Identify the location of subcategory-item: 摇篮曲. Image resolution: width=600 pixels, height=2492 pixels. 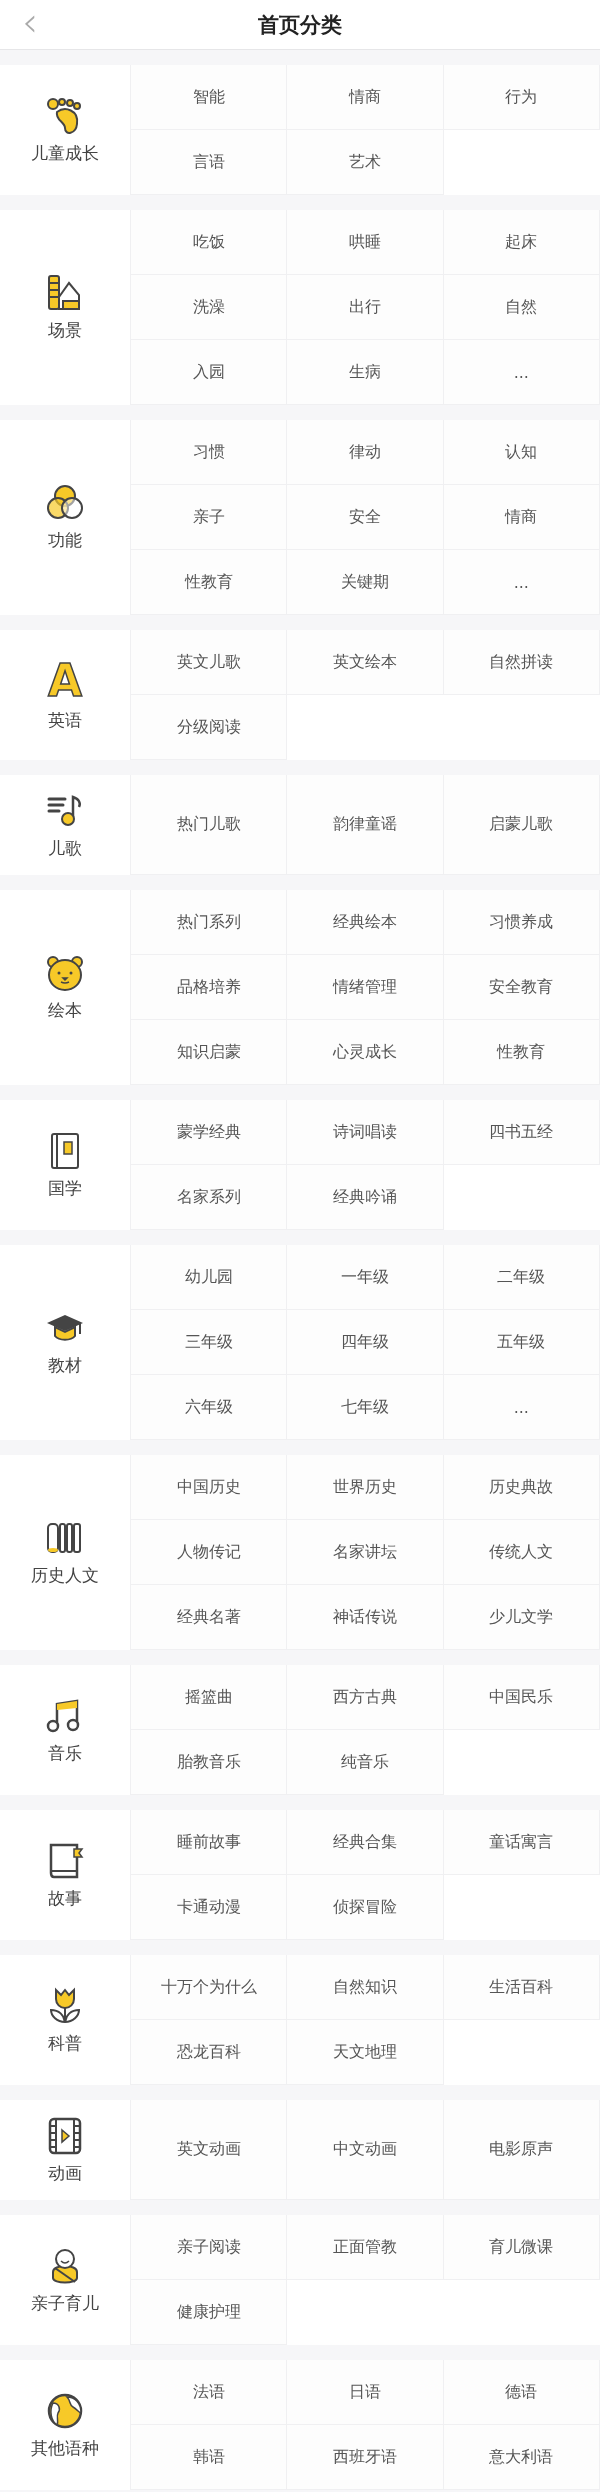
(209, 1697).